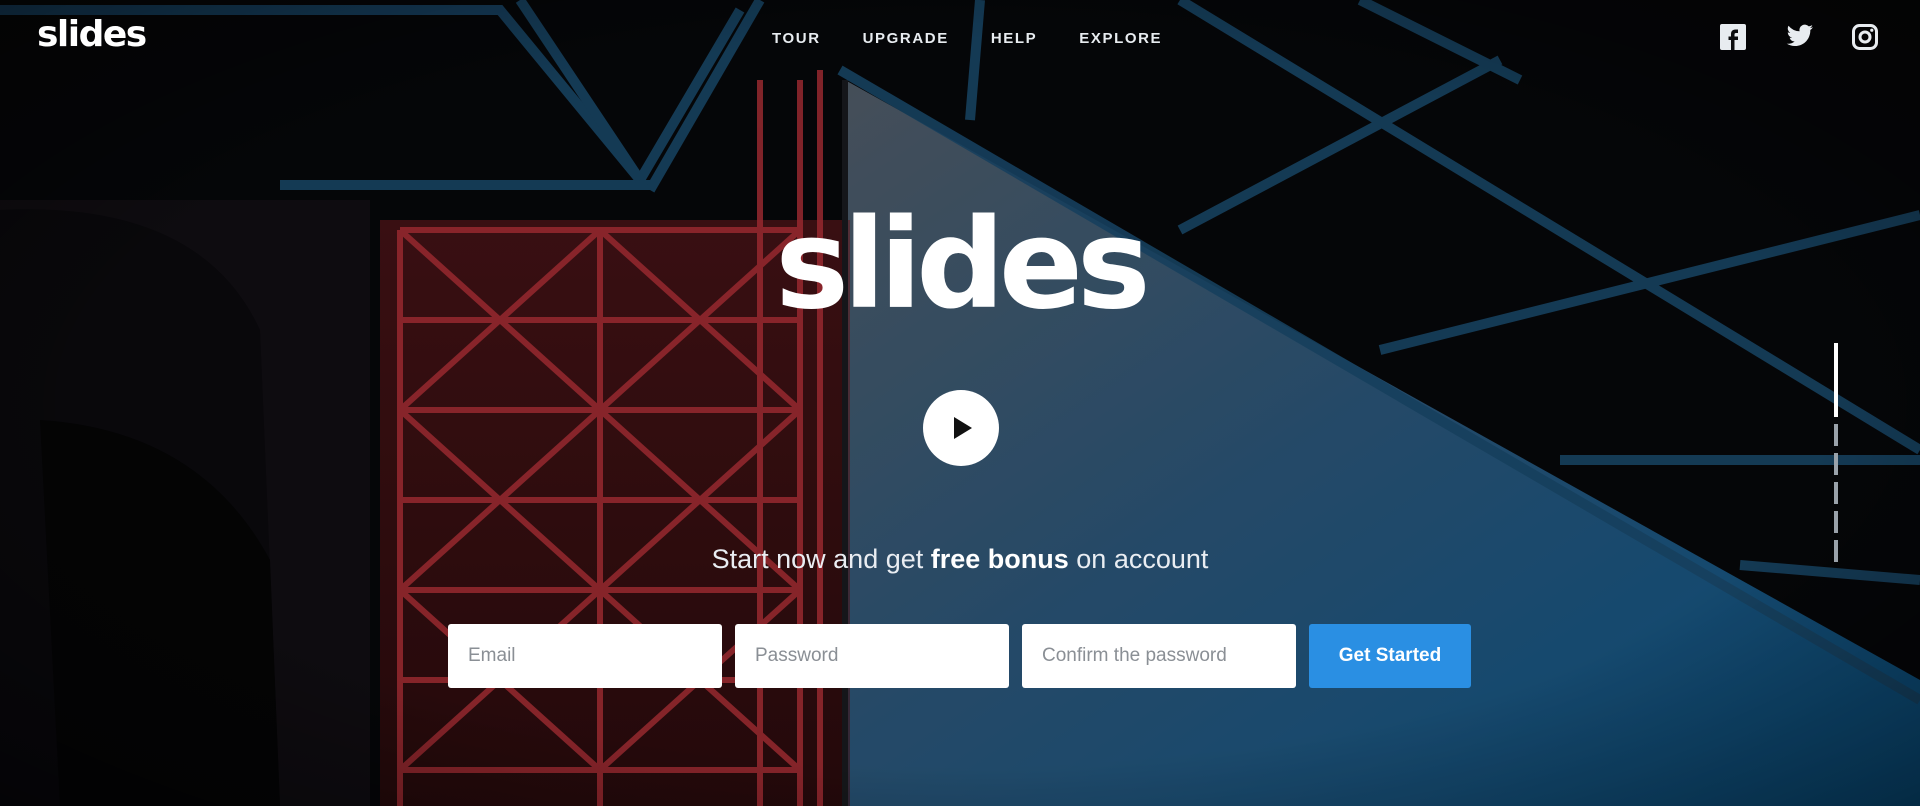 The image size is (1920, 806). Describe the element at coordinates (1120, 38) in the screenshot. I see `nav-explore-link: EXPLORE` at that location.